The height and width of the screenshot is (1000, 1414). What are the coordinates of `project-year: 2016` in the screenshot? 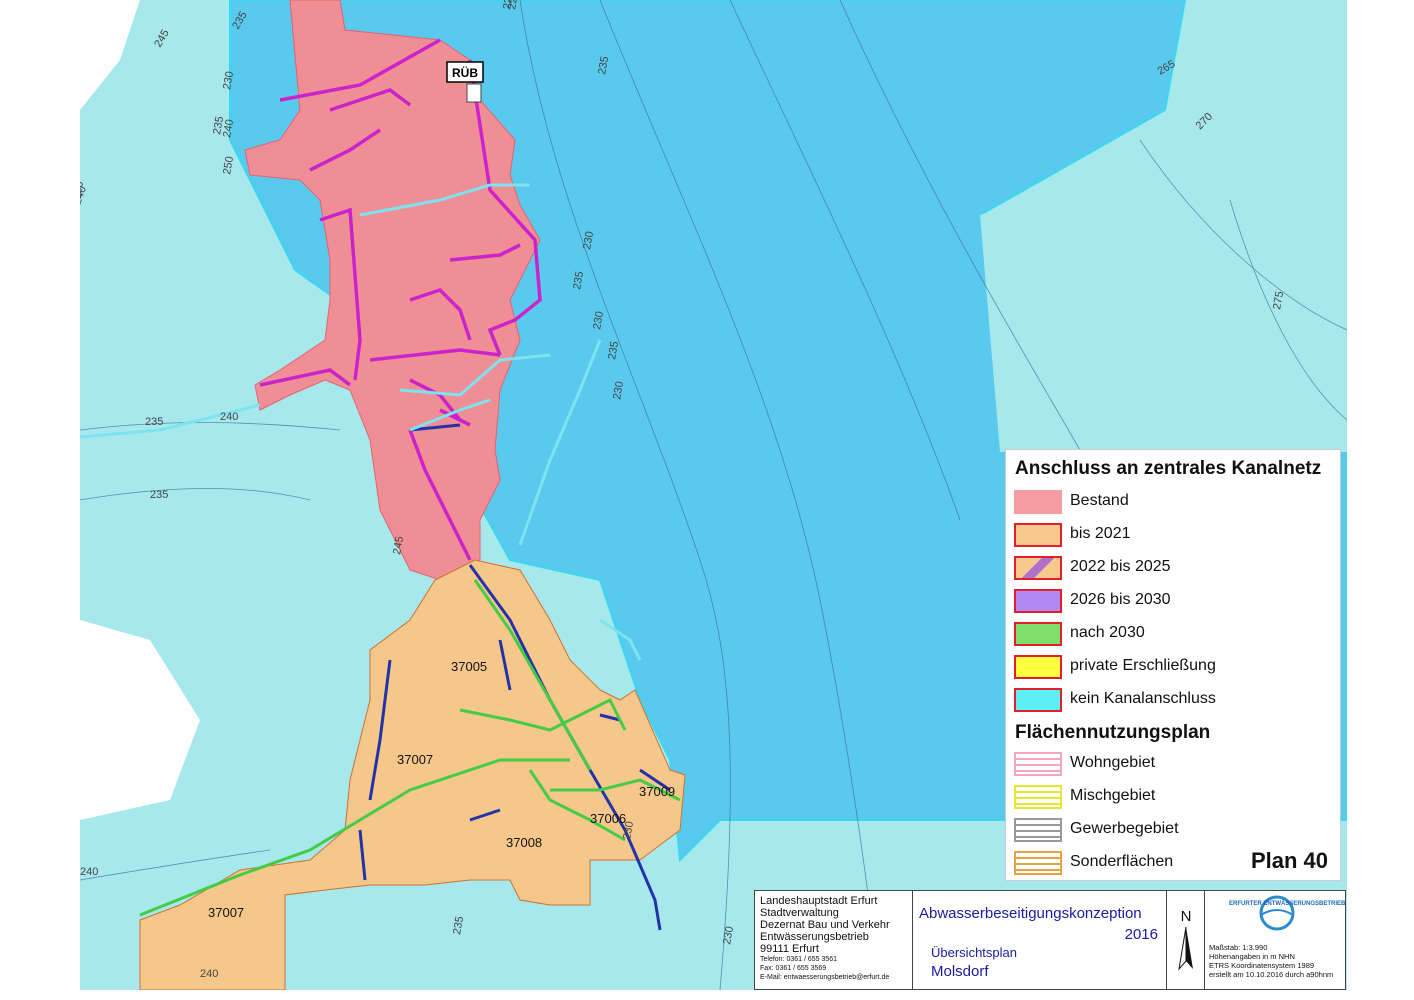 It's located at (1141, 934).